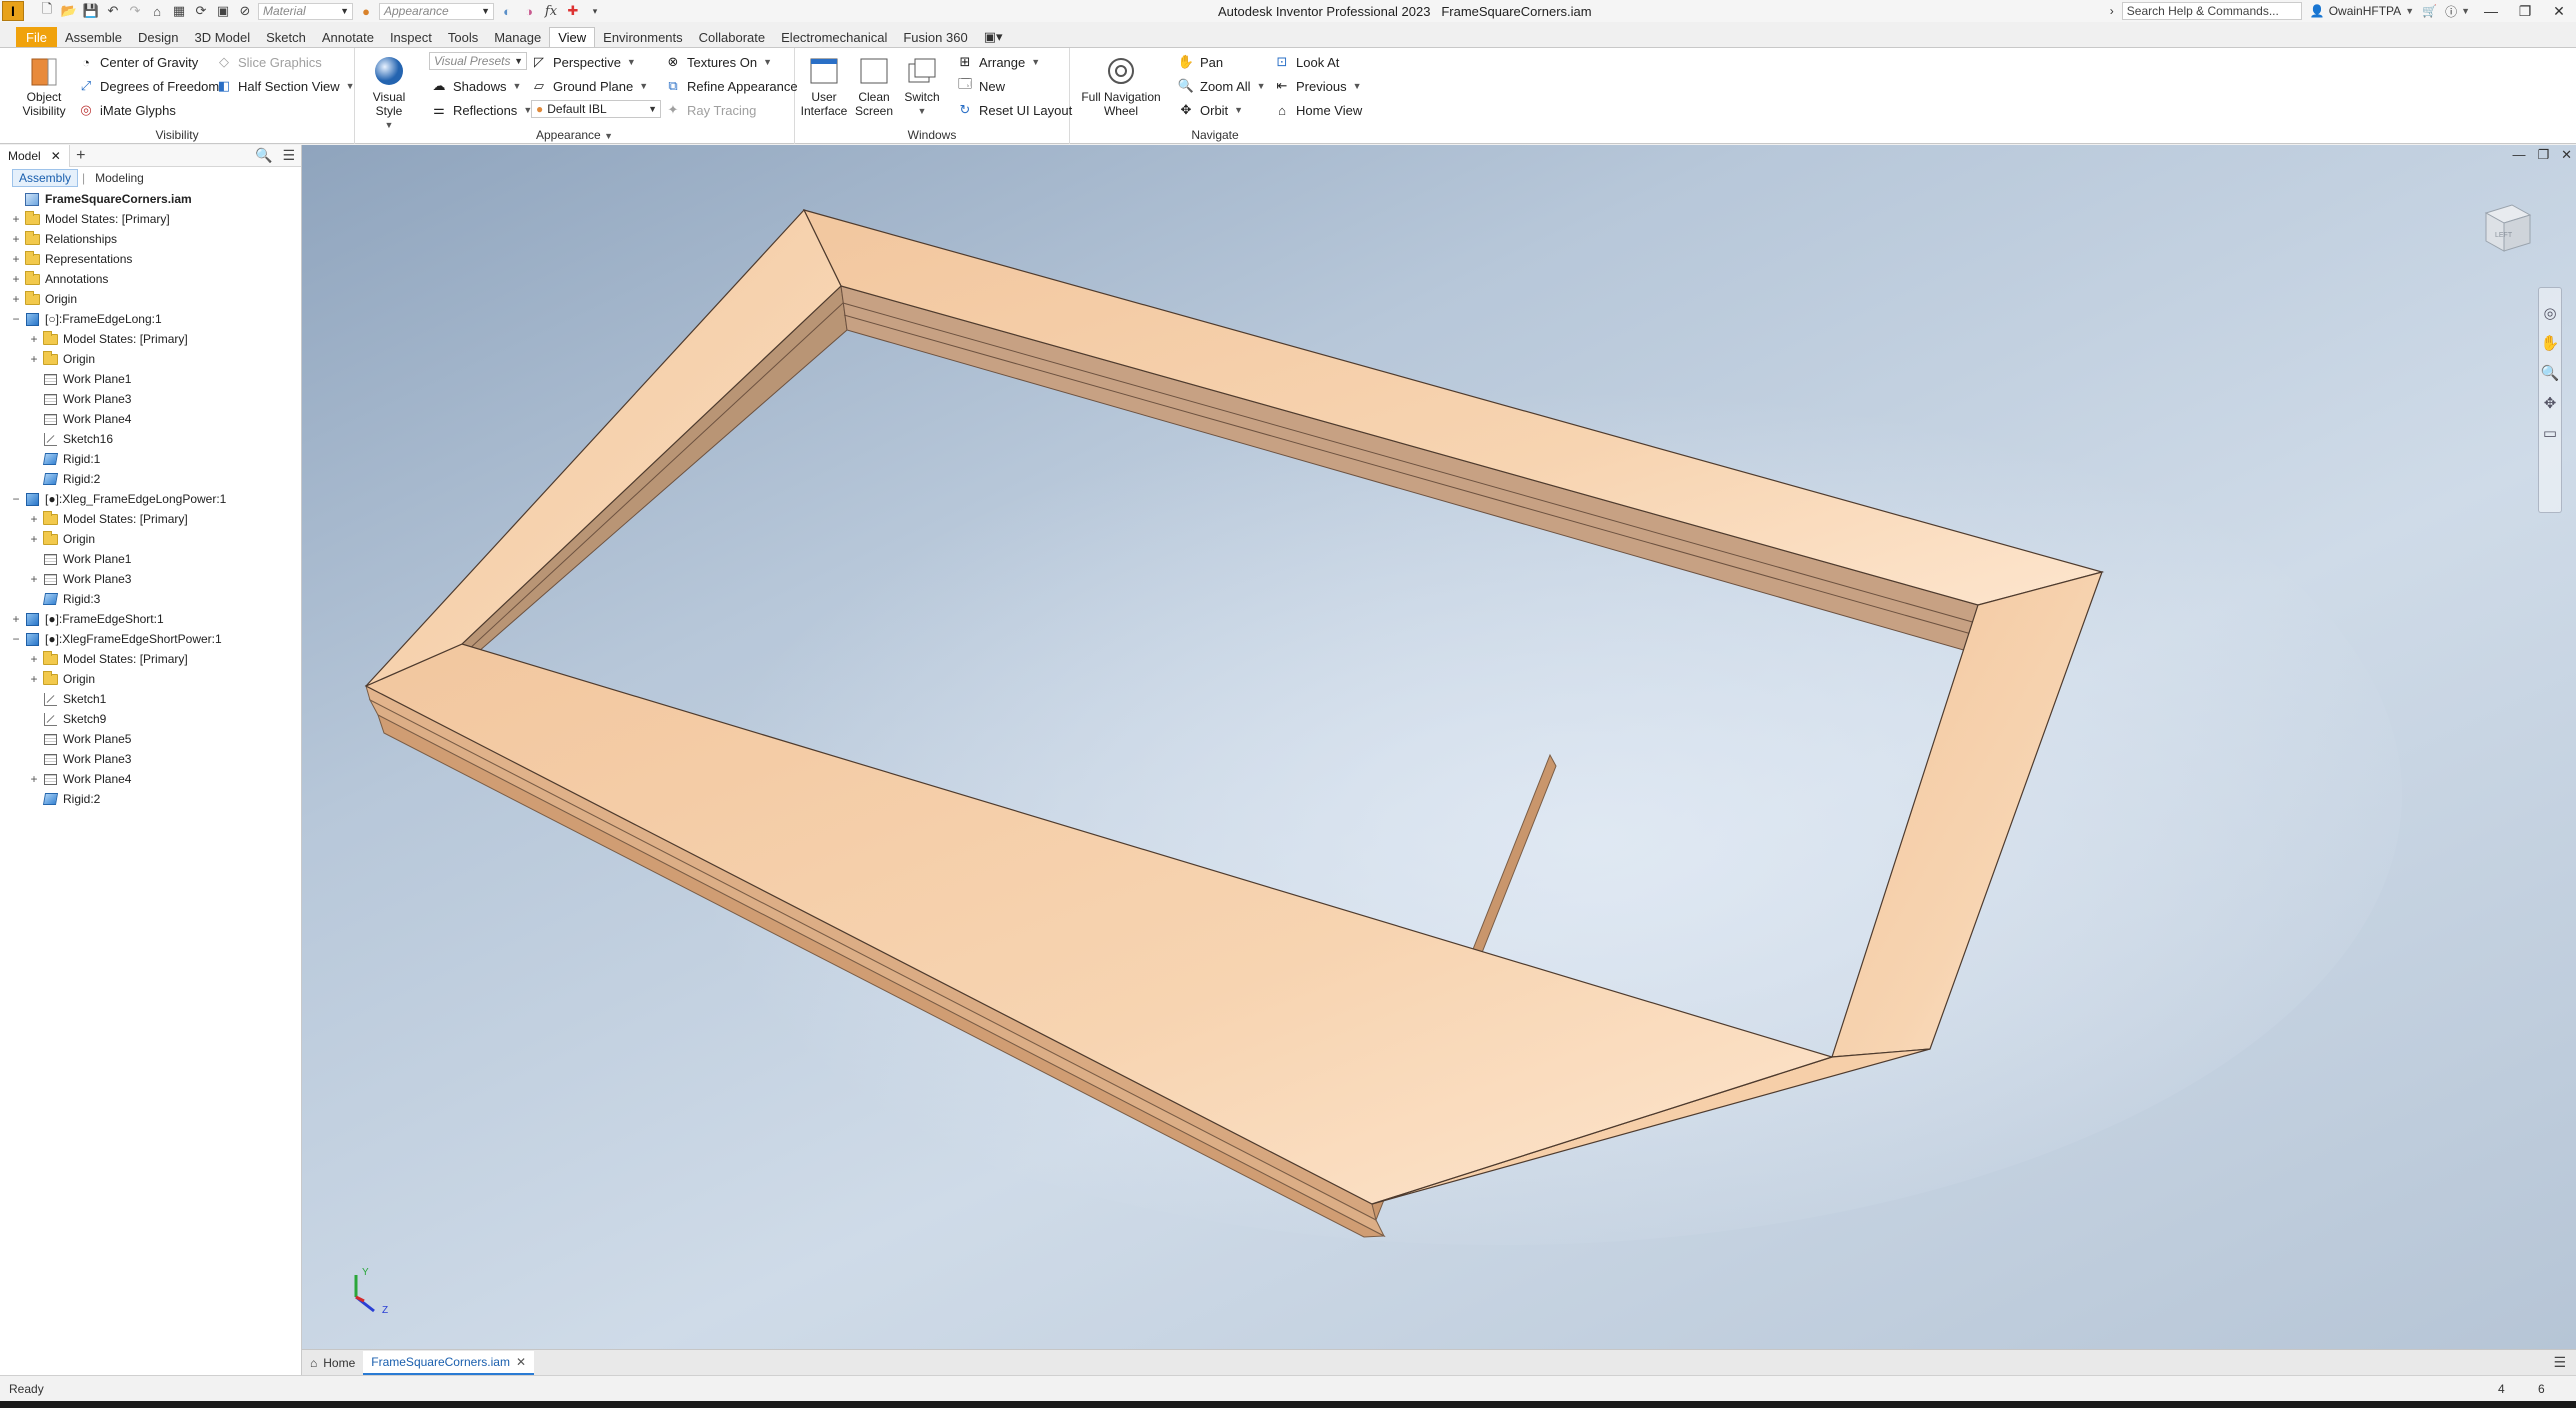 This screenshot has height=1408, width=2576. I want to click on previous-view-button: ⇤ Previous ▼, so click(1318, 86).